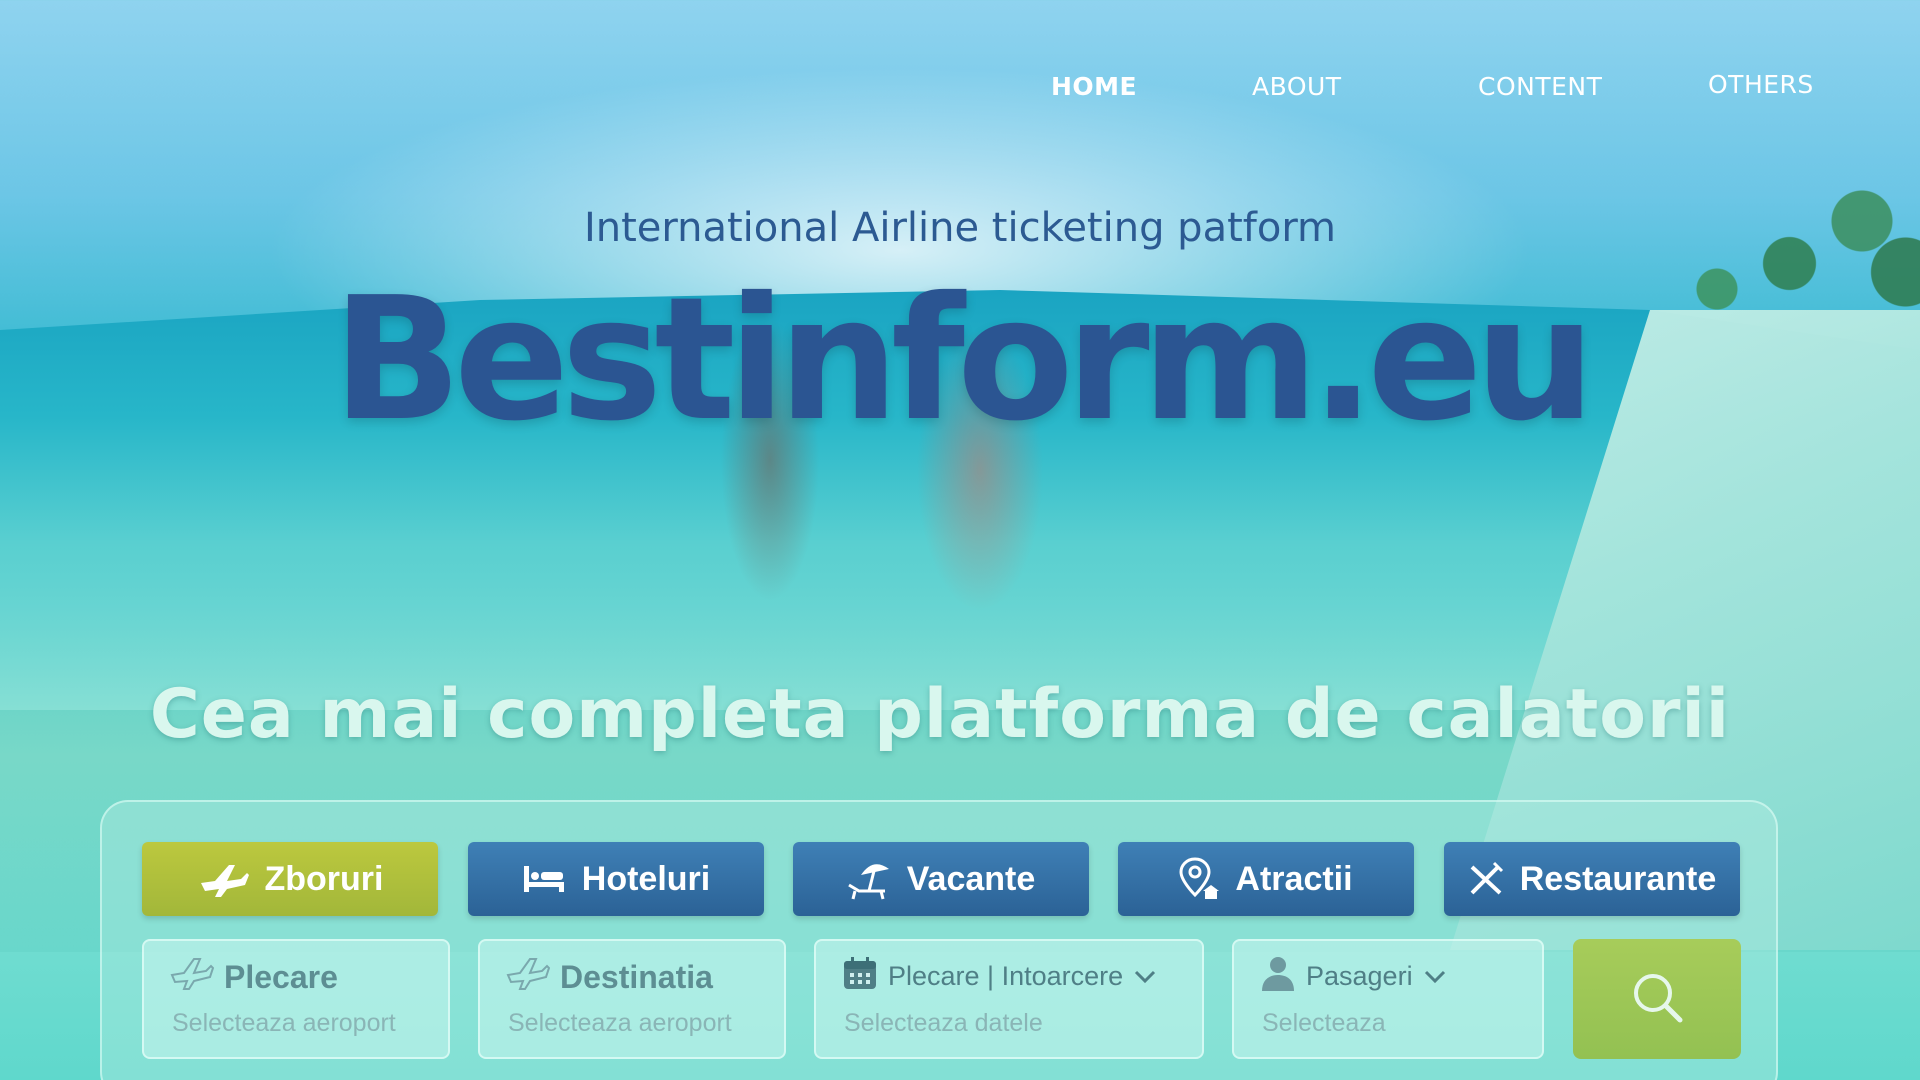  I want to click on search-icon, so click(1657, 999).